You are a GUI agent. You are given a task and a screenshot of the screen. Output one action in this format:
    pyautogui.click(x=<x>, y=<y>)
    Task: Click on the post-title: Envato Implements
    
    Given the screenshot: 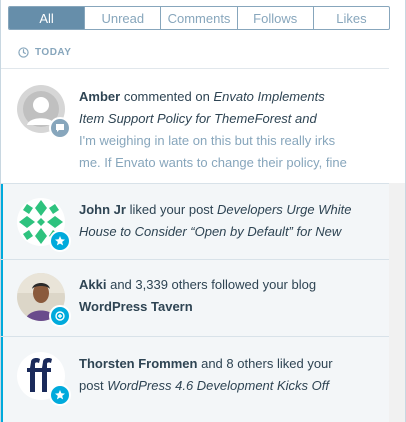 What is the action you would take?
    pyautogui.click(x=268, y=96)
    